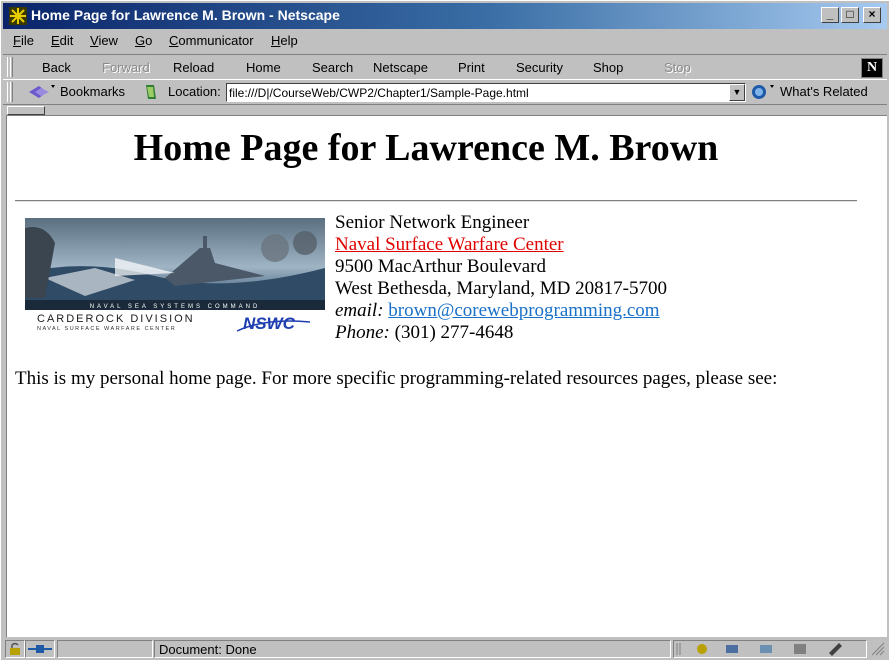 Image resolution: width=890 pixels, height=661 pixels. I want to click on mail-icon, so click(732, 649).